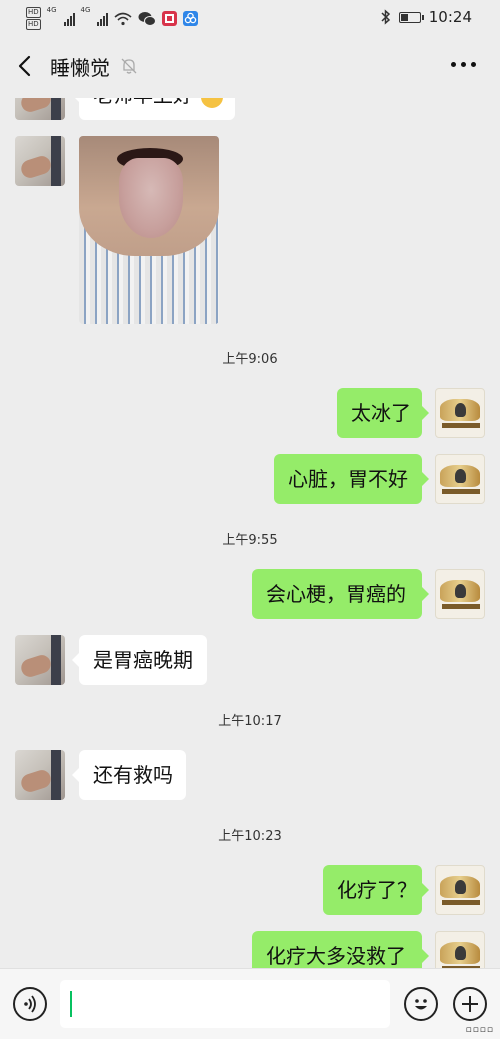  What do you see at coordinates (250, 18) in the screenshot?
I see `status-bar: HD HD 4G 4G 10:24` at bounding box center [250, 18].